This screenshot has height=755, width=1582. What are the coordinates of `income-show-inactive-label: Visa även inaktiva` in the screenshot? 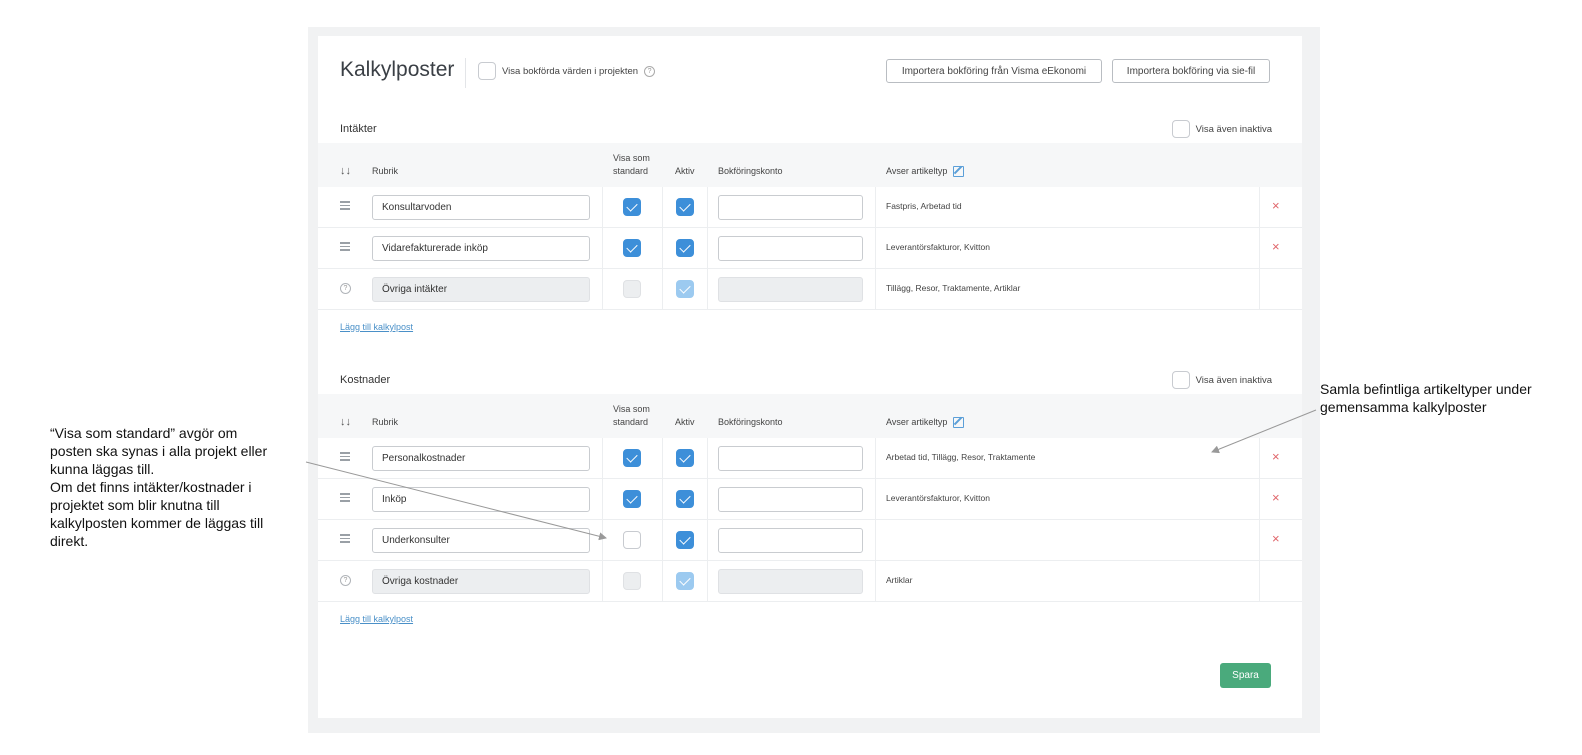 It's located at (1233, 129).